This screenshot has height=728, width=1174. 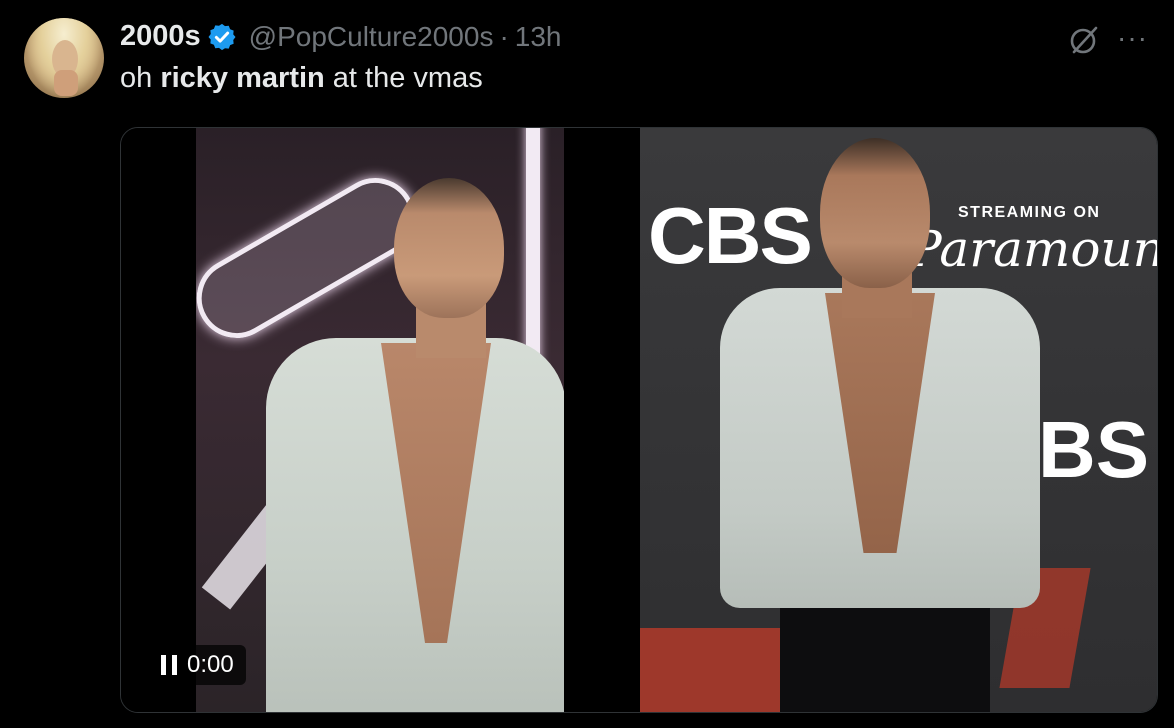 What do you see at coordinates (64, 58) in the screenshot?
I see `avatar` at bounding box center [64, 58].